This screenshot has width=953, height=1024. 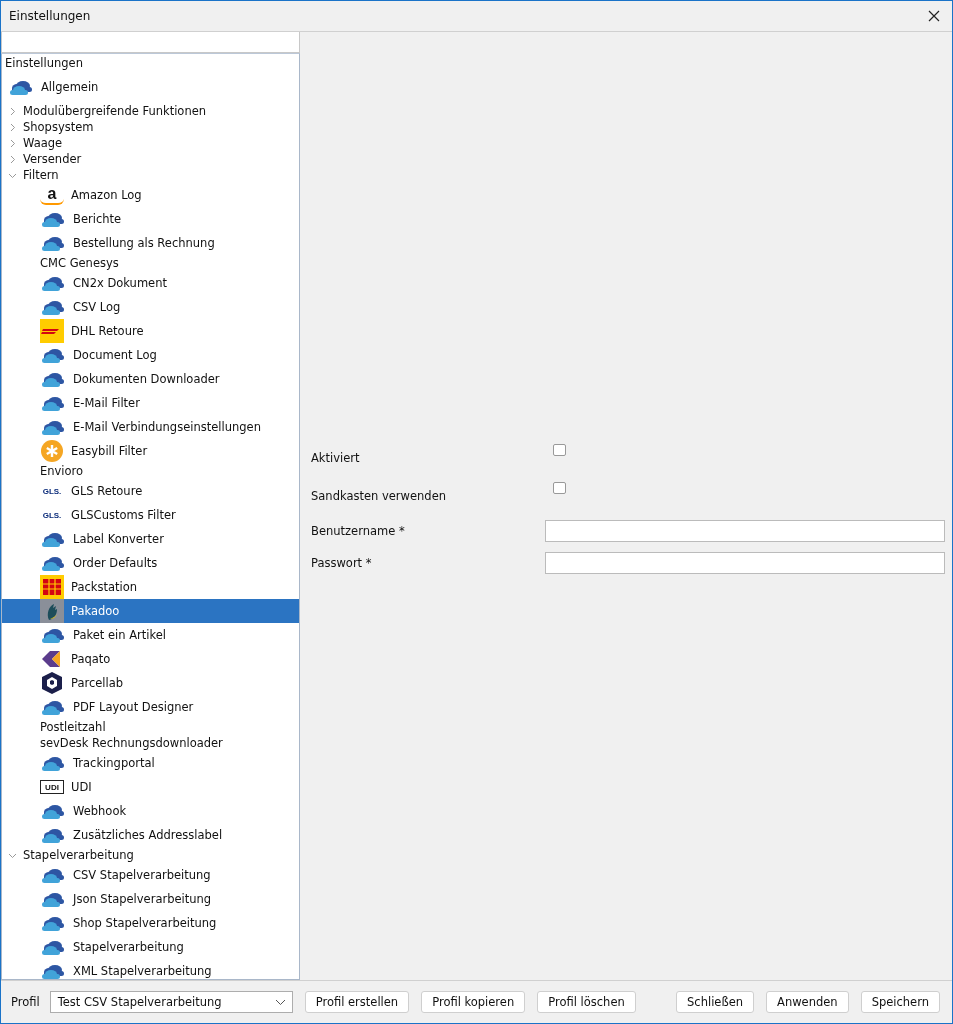 I want to click on tree-item: Shop Stapelverarbeitung, so click(x=150, y=923).